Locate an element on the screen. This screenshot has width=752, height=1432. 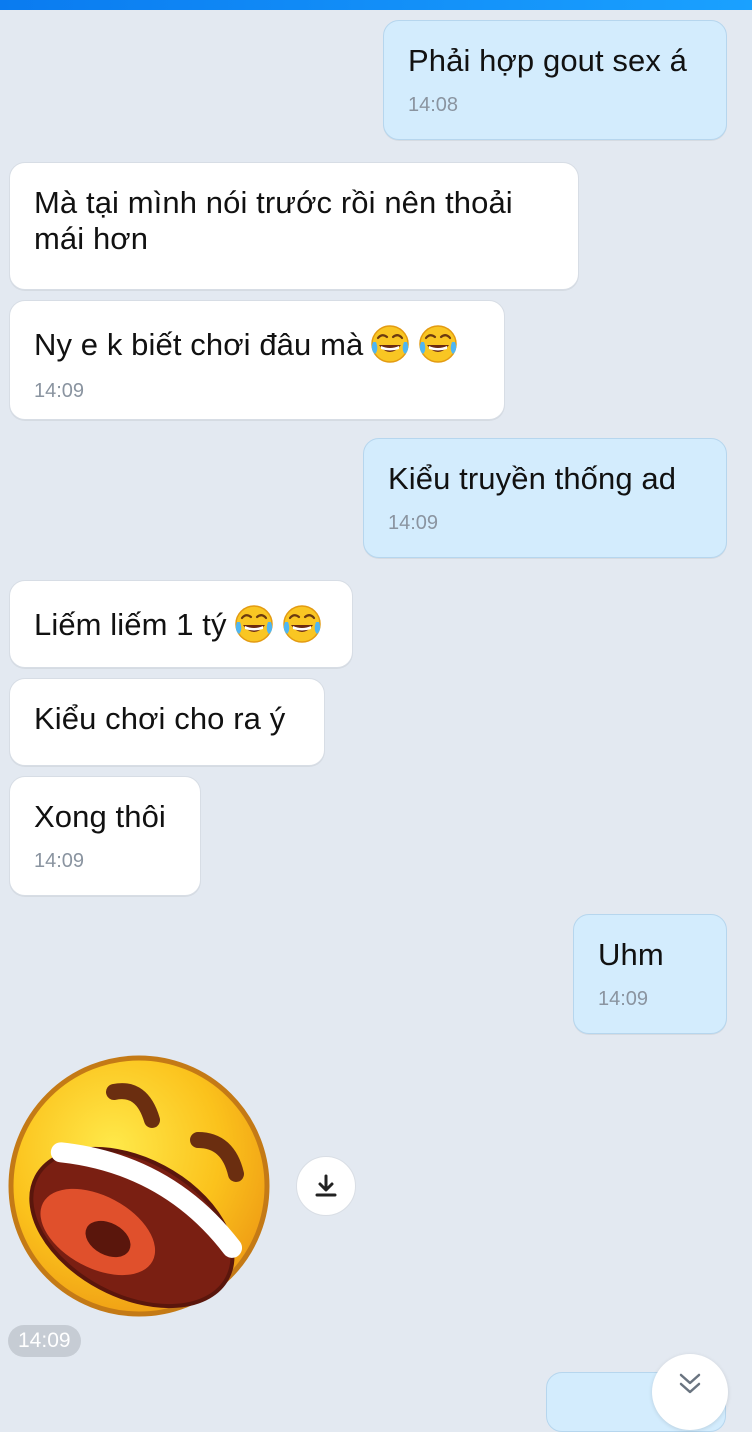
message-bubble-incoming: Kiểu chơi cho ra ý is located at coordinates (167, 722).